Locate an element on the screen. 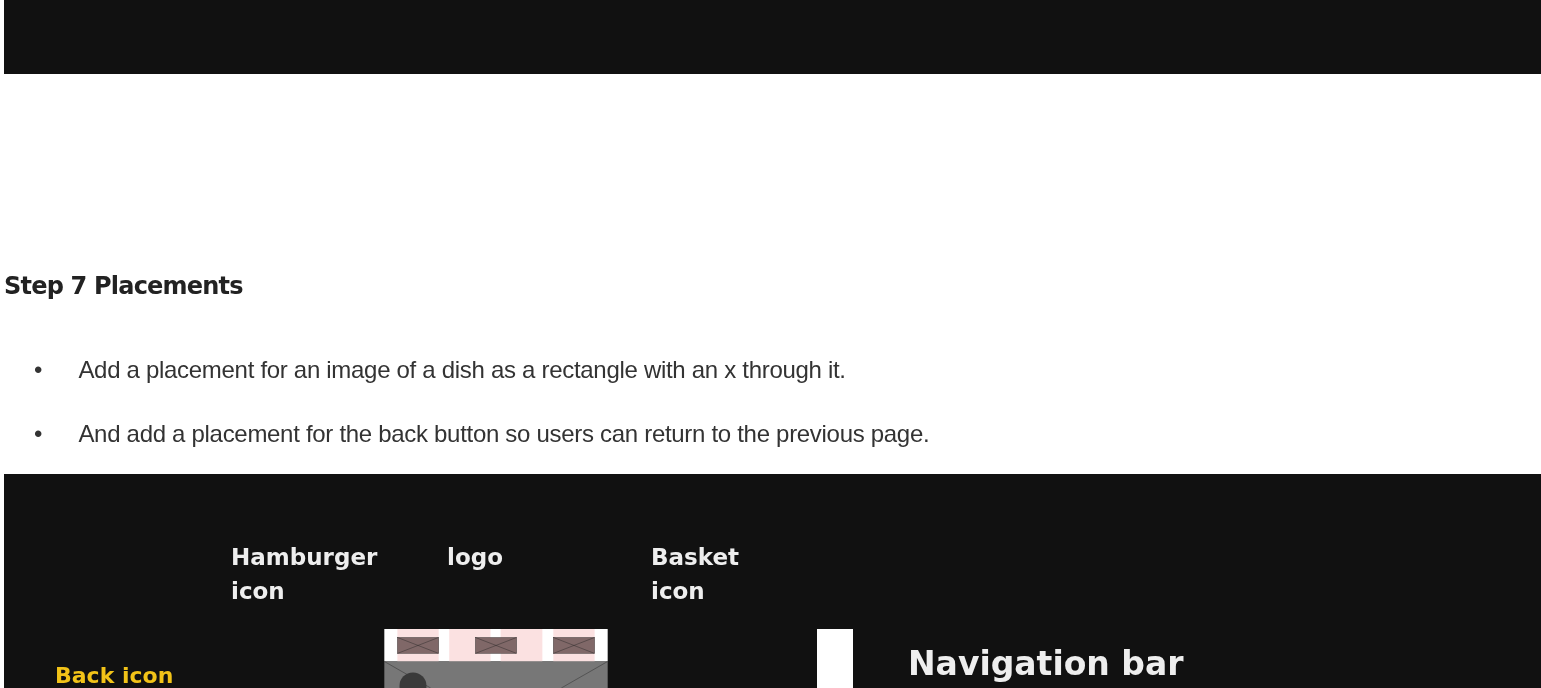 This screenshot has height=688, width=1541. annotation-label: Basket icon is located at coordinates (695, 574).